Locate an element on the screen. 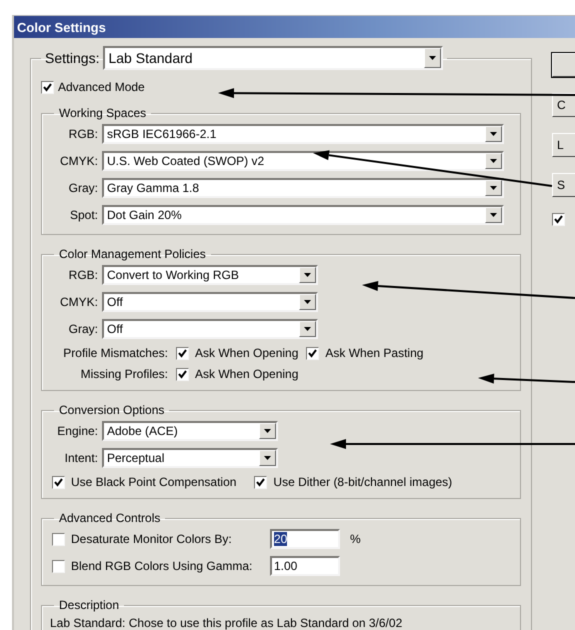  dropdown: Gray Gamma 1.8 is located at coordinates (303, 188).